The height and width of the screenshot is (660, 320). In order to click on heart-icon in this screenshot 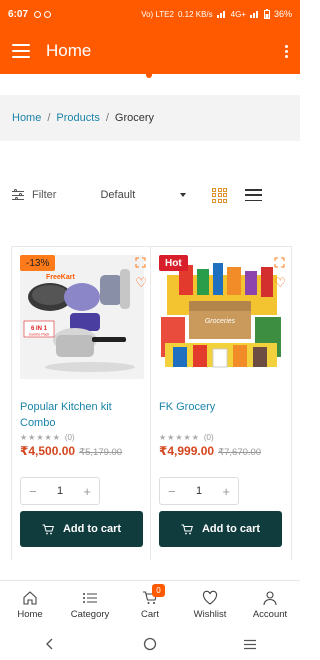, I will do `click(210, 597)`.